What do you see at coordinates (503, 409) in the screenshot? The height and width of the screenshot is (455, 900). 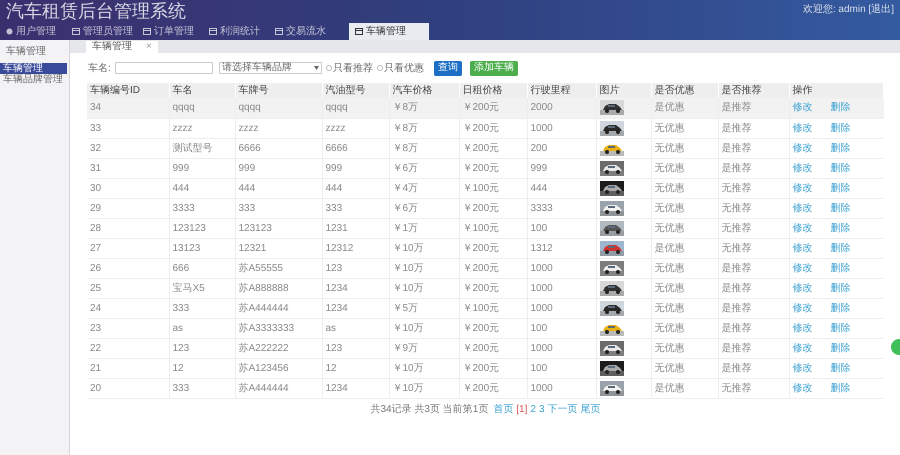 I see `page-link: 首页` at bounding box center [503, 409].